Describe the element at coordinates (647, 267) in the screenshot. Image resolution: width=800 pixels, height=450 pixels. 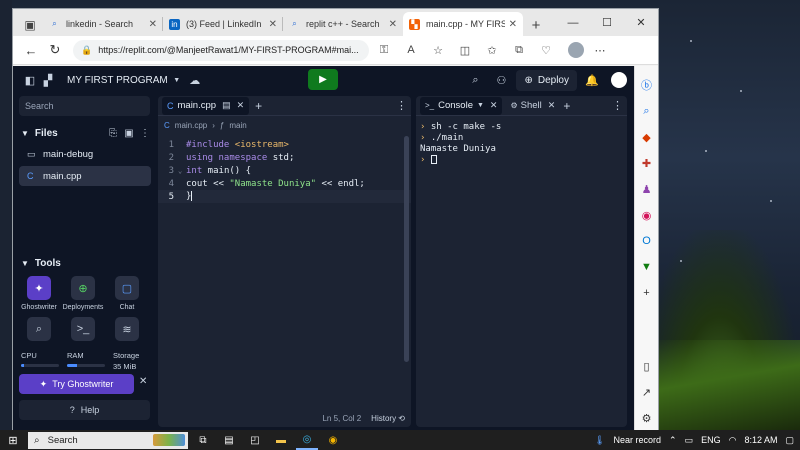
I see `drop-icon: ▼` at that location.